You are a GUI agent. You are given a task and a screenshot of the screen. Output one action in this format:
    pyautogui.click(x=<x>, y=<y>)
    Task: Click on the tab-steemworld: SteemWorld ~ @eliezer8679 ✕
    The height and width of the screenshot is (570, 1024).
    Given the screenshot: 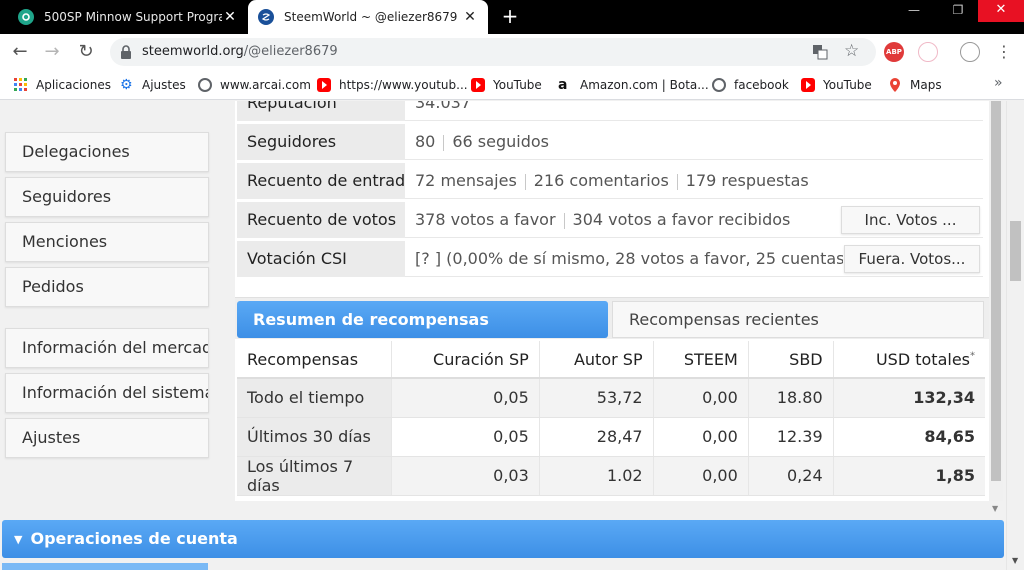 What is the action you would take?
    pyautogui.click(x=368, y=17)
    